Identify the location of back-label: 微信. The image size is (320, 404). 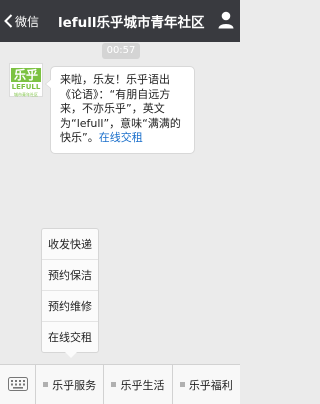
(27, 21).